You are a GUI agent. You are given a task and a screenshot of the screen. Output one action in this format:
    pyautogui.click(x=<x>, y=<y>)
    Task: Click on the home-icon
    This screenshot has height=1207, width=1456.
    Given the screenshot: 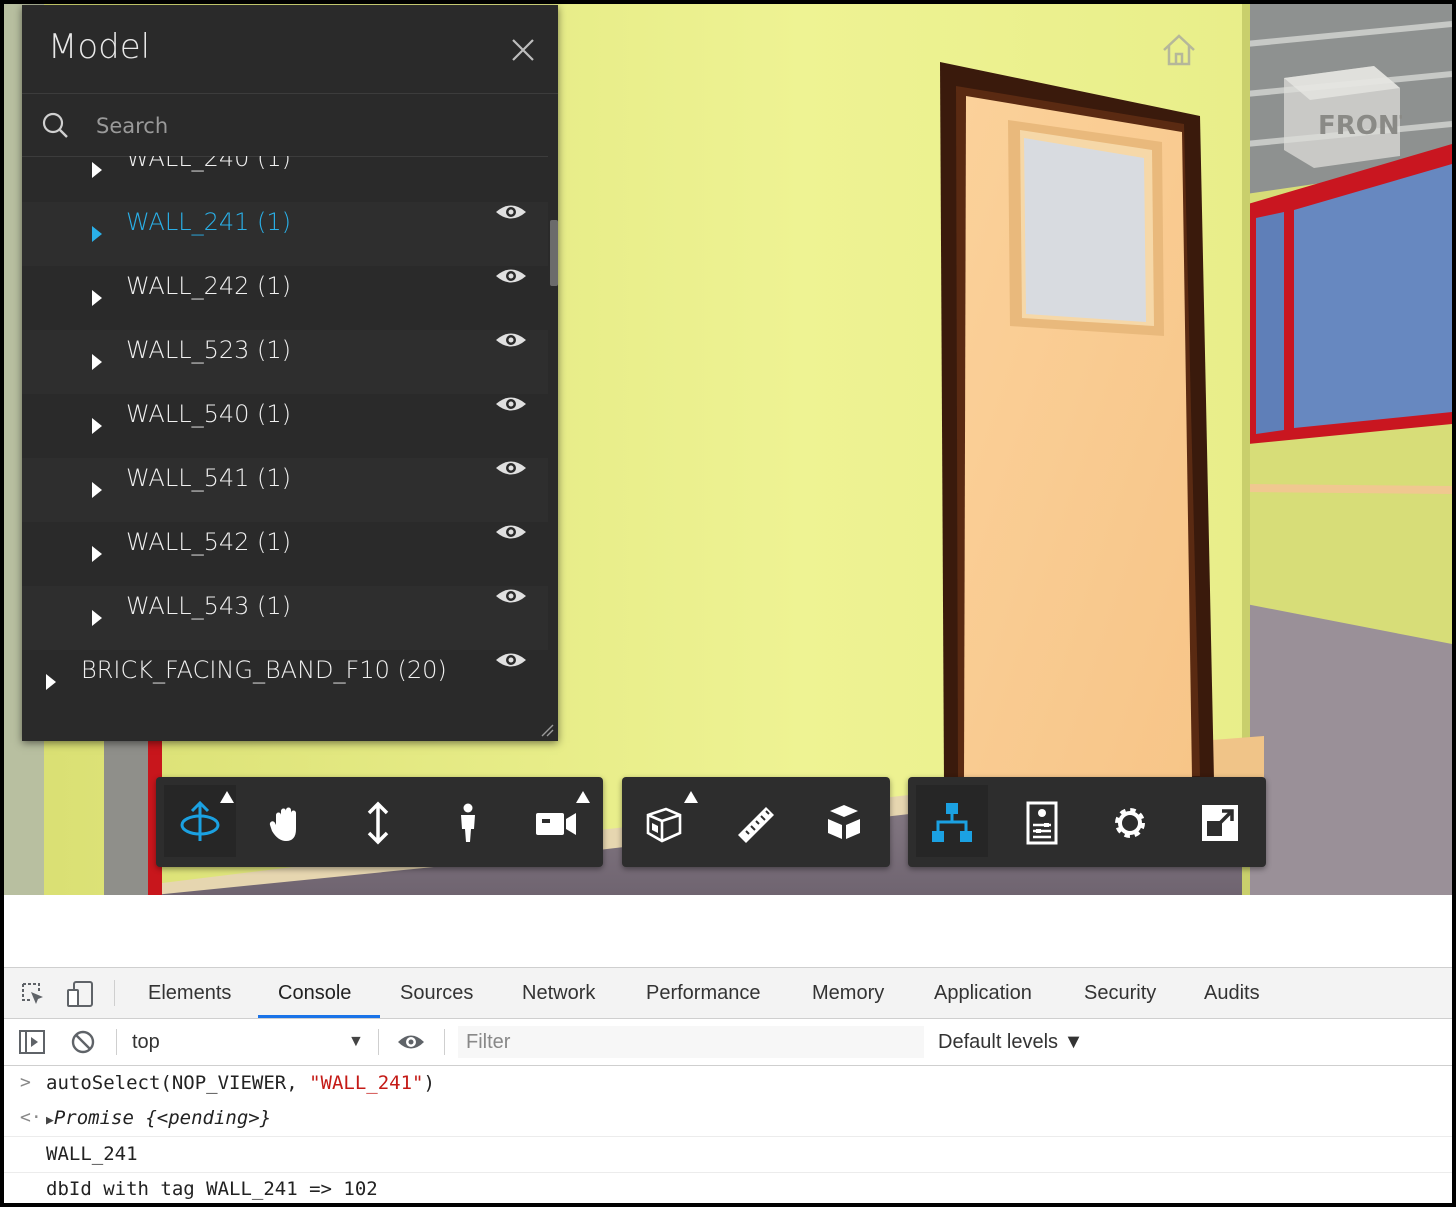 What is the action you would take?
    pyautogui.click(x=1179, y=50)
    